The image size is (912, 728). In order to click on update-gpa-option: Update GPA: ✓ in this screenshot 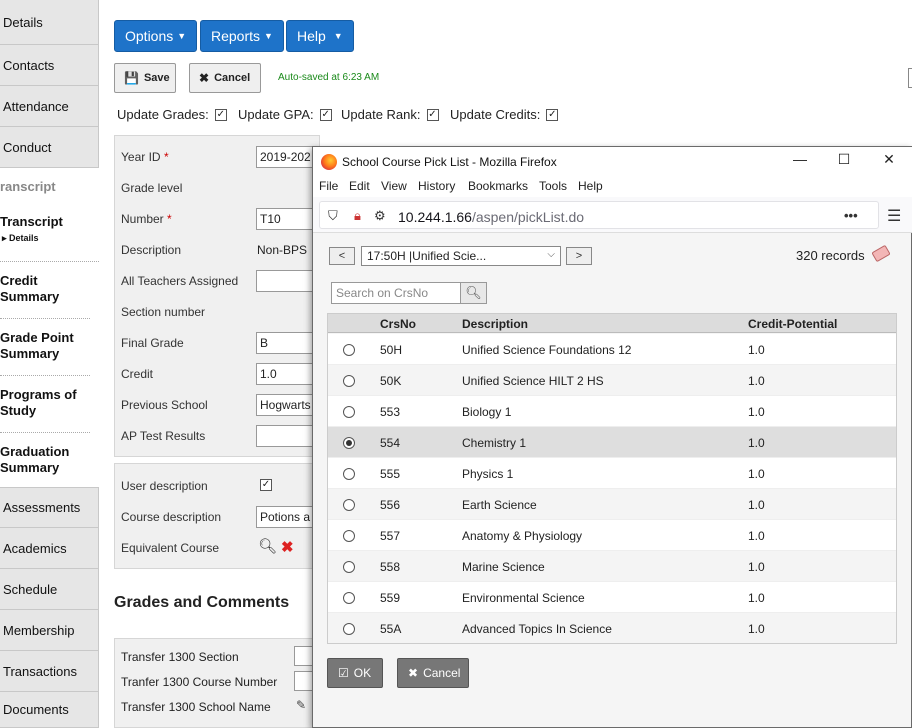, I will do `click(285, 114)`.